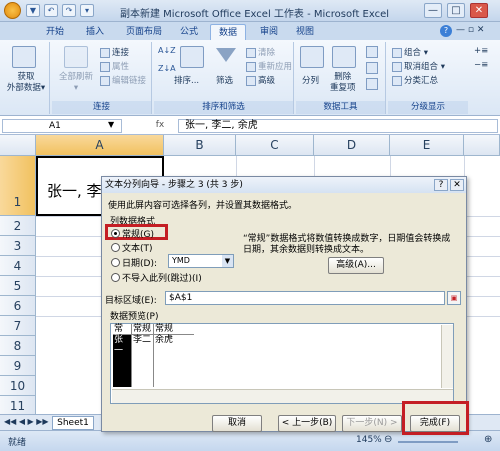 The image size is (500, 451). Describe the element at coordinates (100, 145) in the screenshot. I see `column-header-a: A` at that location.